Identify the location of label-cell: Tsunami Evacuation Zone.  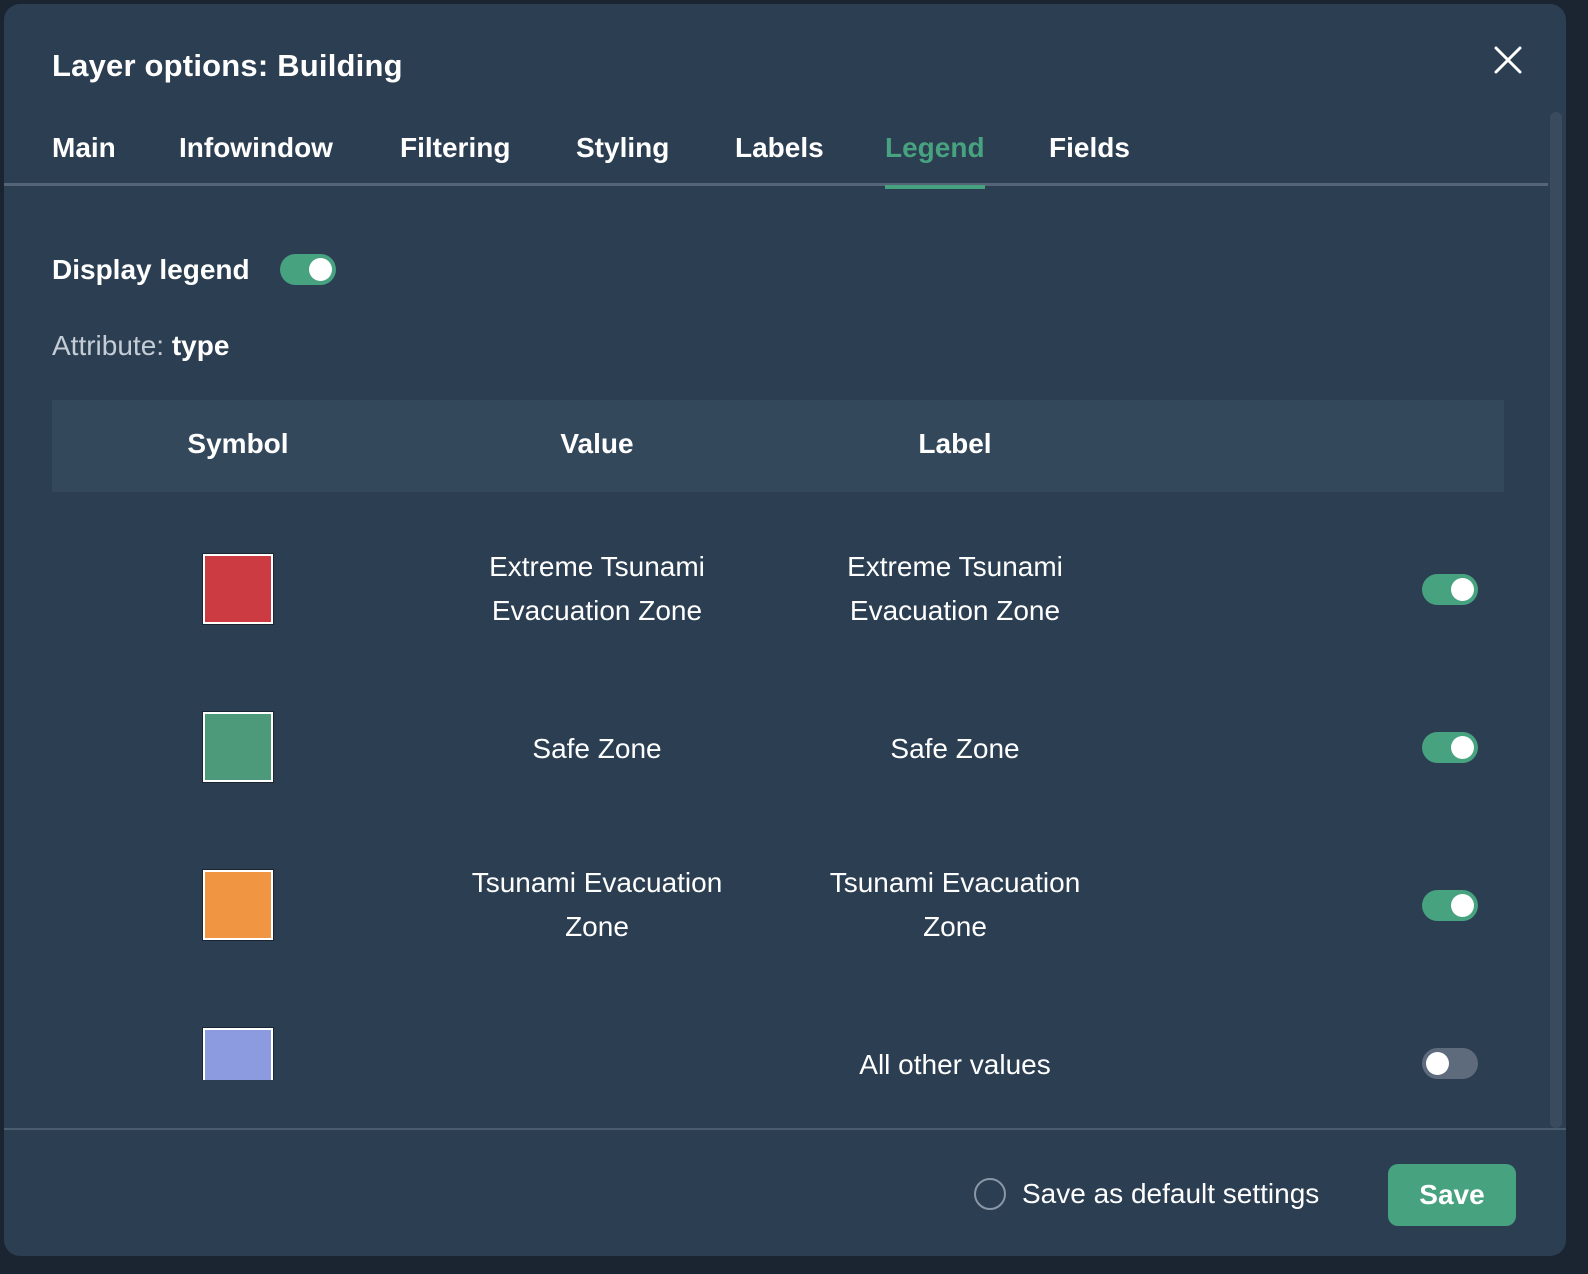
(955, 904).